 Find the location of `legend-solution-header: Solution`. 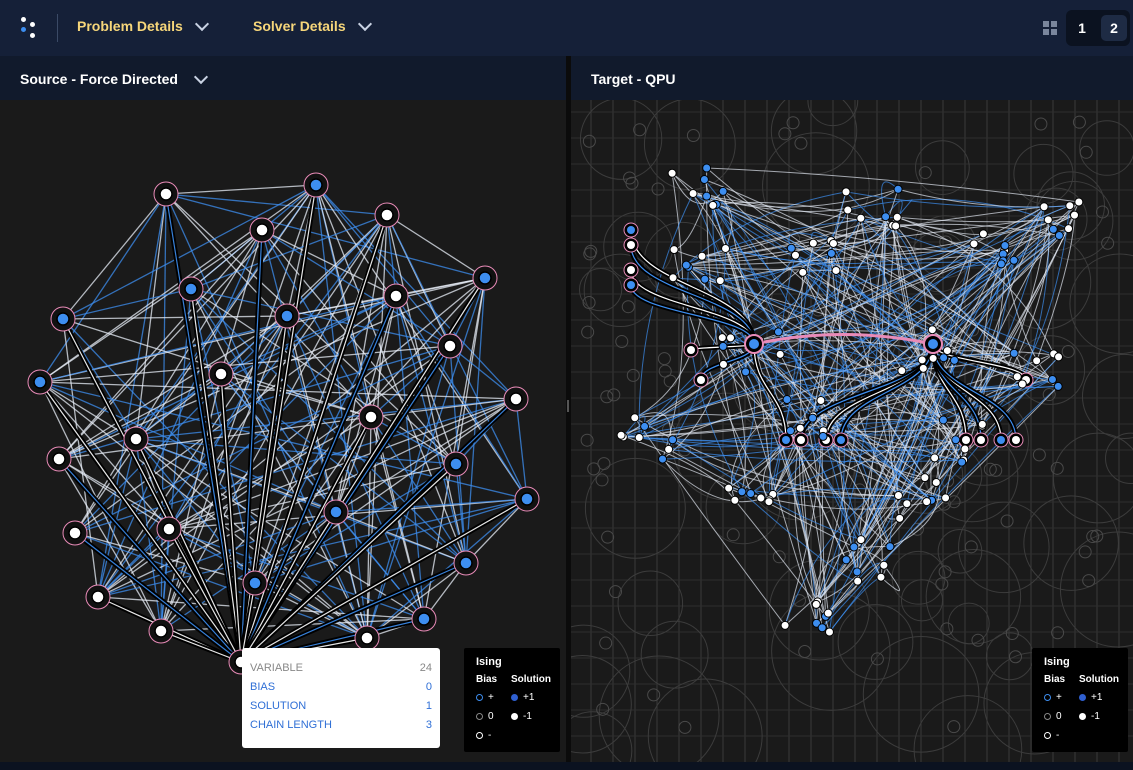

legend-solution-header: Solution is located at coordinates (531, 679).